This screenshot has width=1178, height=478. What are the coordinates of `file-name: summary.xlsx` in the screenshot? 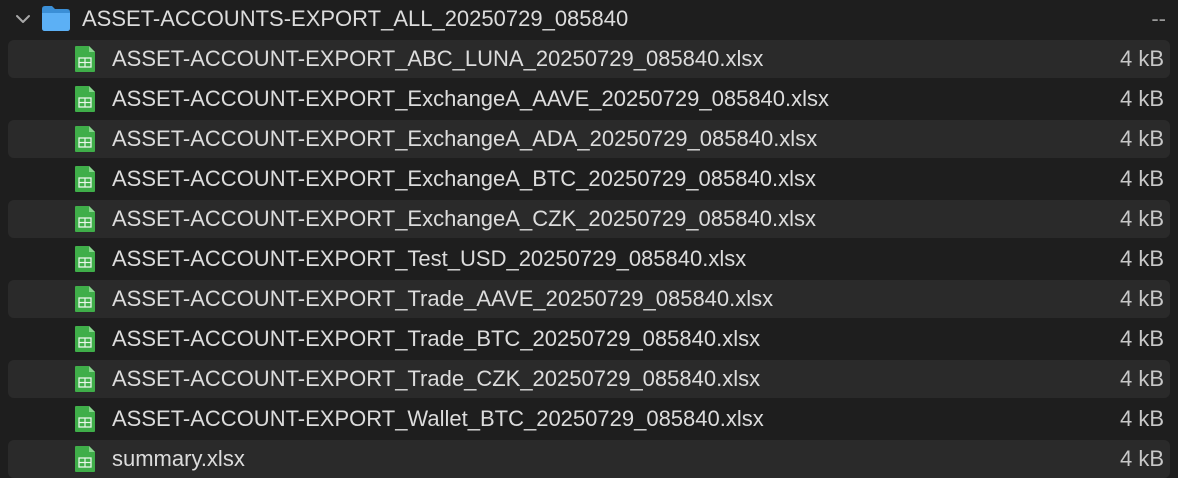 It's located at (178, 459).